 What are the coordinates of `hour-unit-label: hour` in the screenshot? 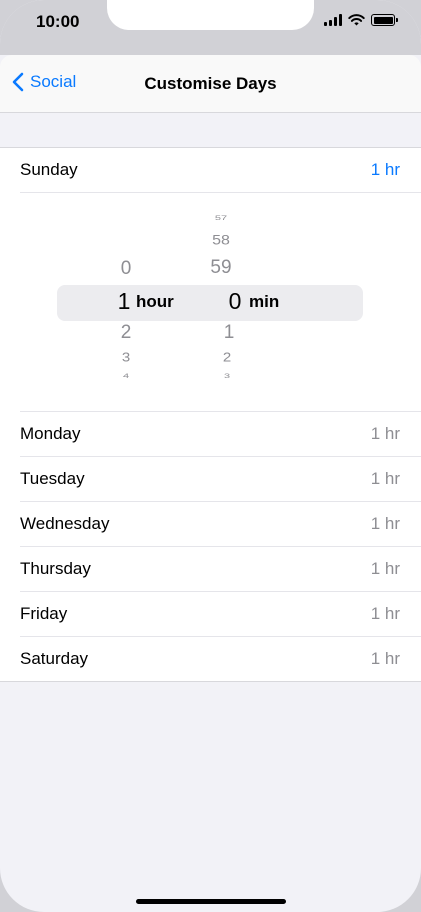 It's located at (155, 301).